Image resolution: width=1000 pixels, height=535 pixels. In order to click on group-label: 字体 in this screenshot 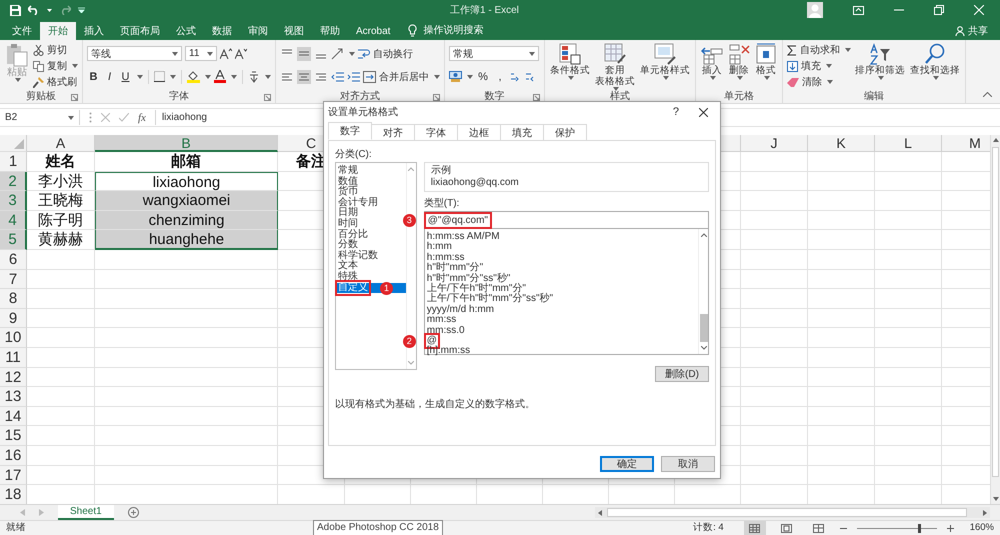, I will do `click(179, 97)`.